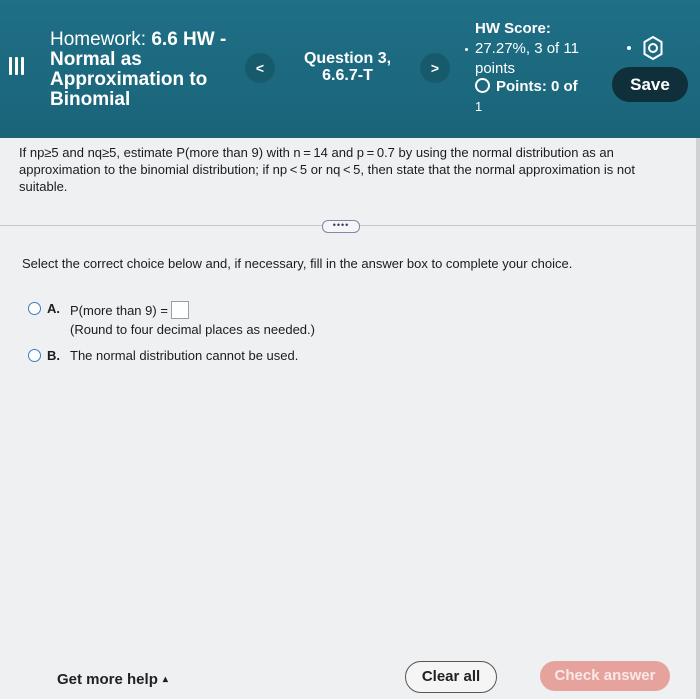  What do you see at coordinates (513, 28) in the screenshot?
I see `hw-score-title: HW Score:` at bounding box center [513, 28].